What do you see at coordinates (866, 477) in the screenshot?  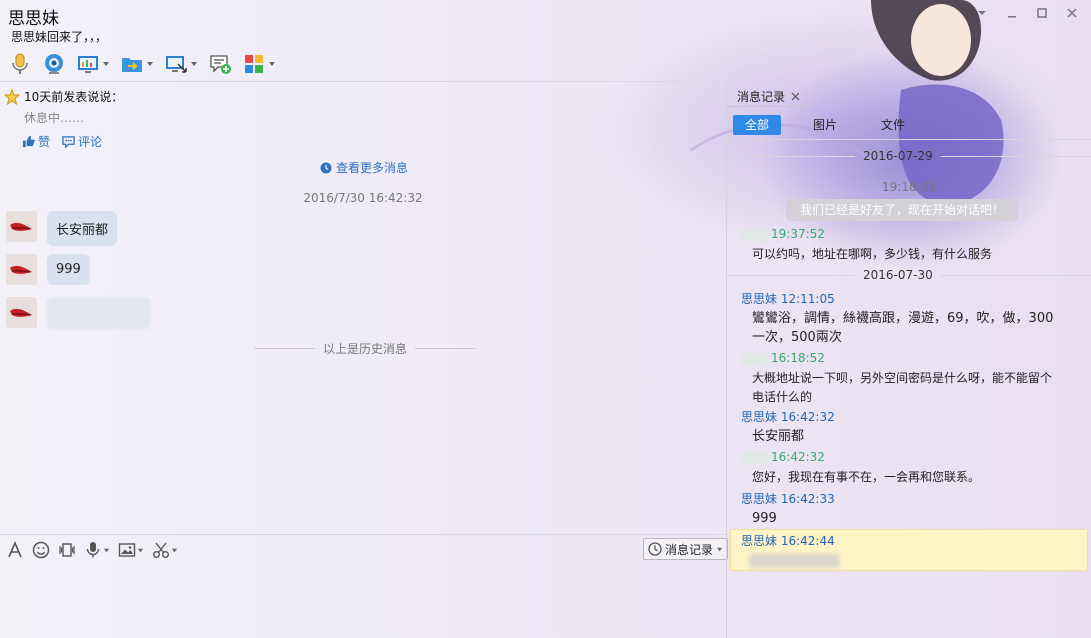 I see `message-text: 您好，我现在有事不在，一会再和您联系。` at bounding box center [866, 477].